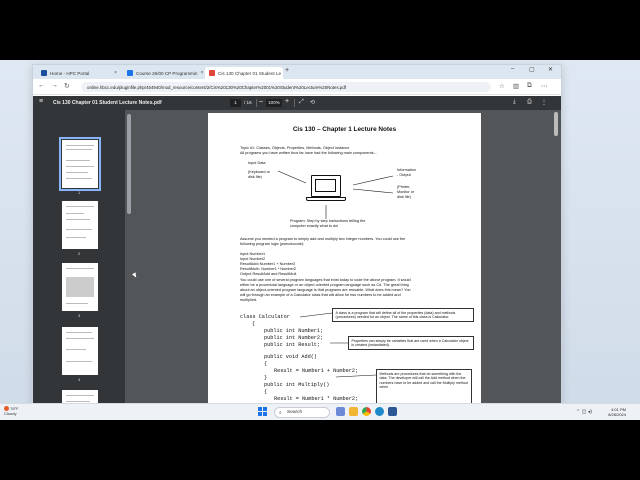 The image size is (640, 480). What do you see at coordinates (502, 86) in the screenshot?
I see `star-icon: ☆` at bounding box center [502, 86].